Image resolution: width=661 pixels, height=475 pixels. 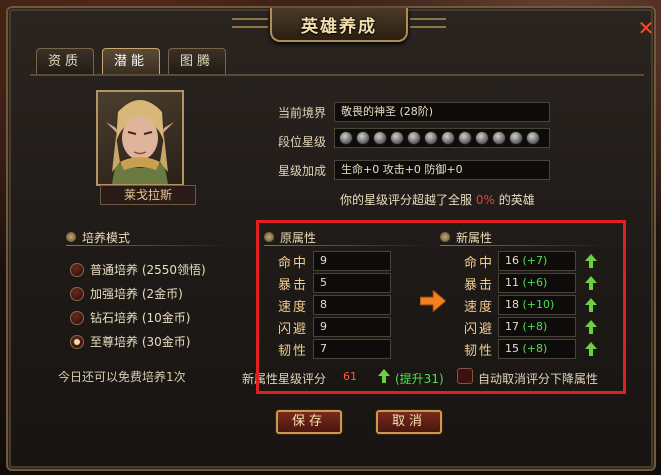 I want to click on mode-option-supreme: 至尊培养 (30金币), so click(x=130, y=341).